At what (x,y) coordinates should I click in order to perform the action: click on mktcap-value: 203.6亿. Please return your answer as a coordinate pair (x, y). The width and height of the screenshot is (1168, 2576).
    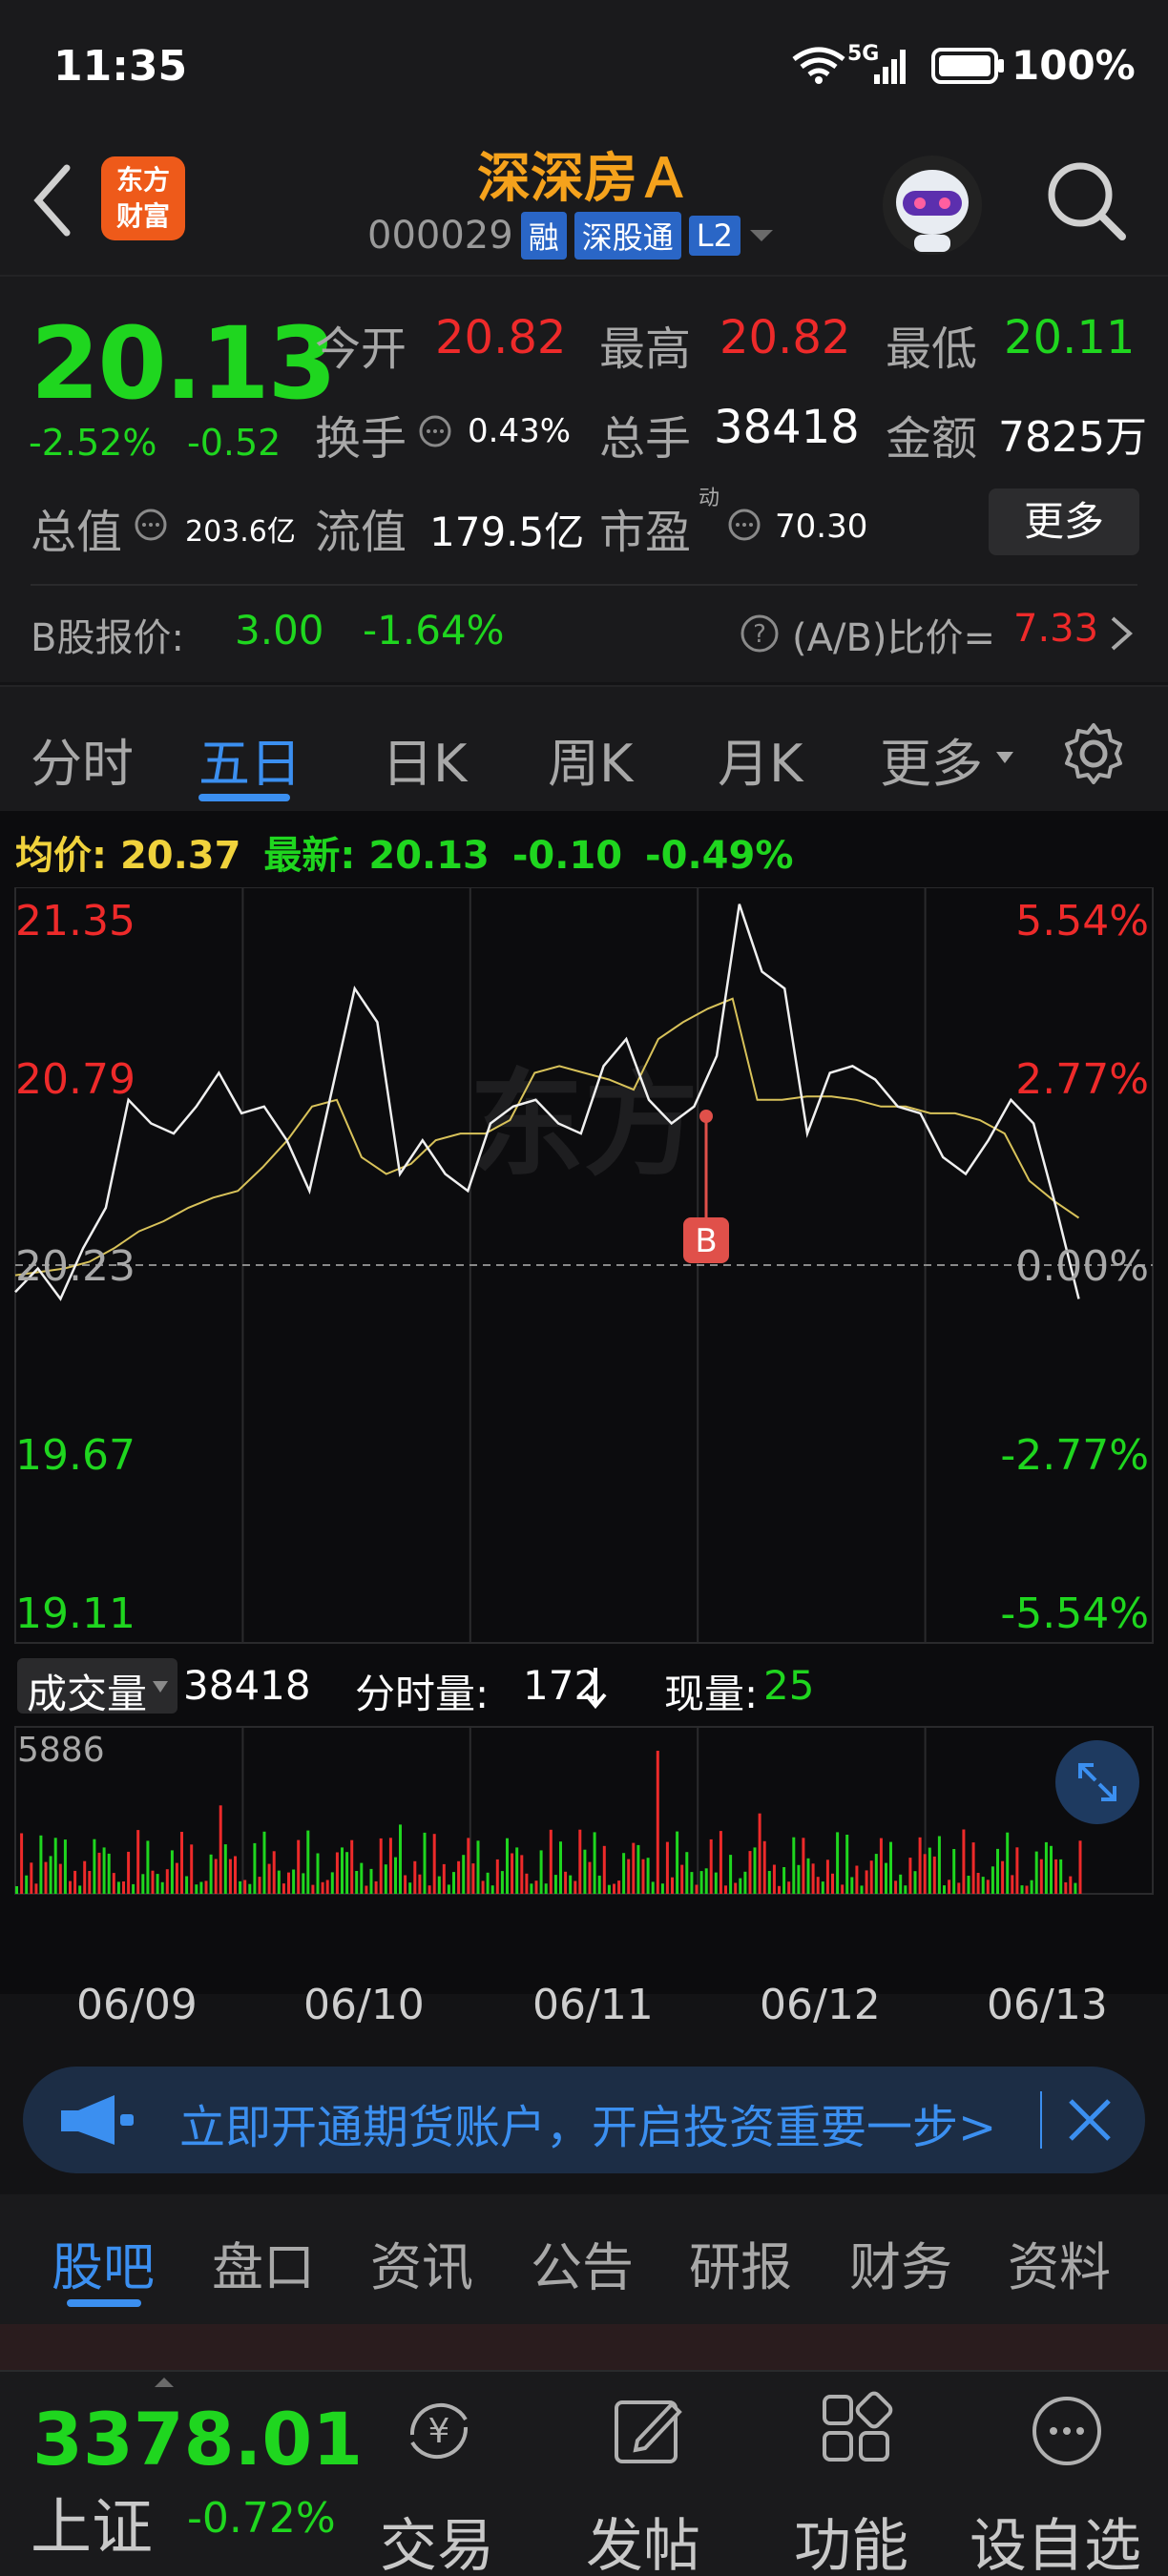
    Looking at the image, I should click on (241, 532).